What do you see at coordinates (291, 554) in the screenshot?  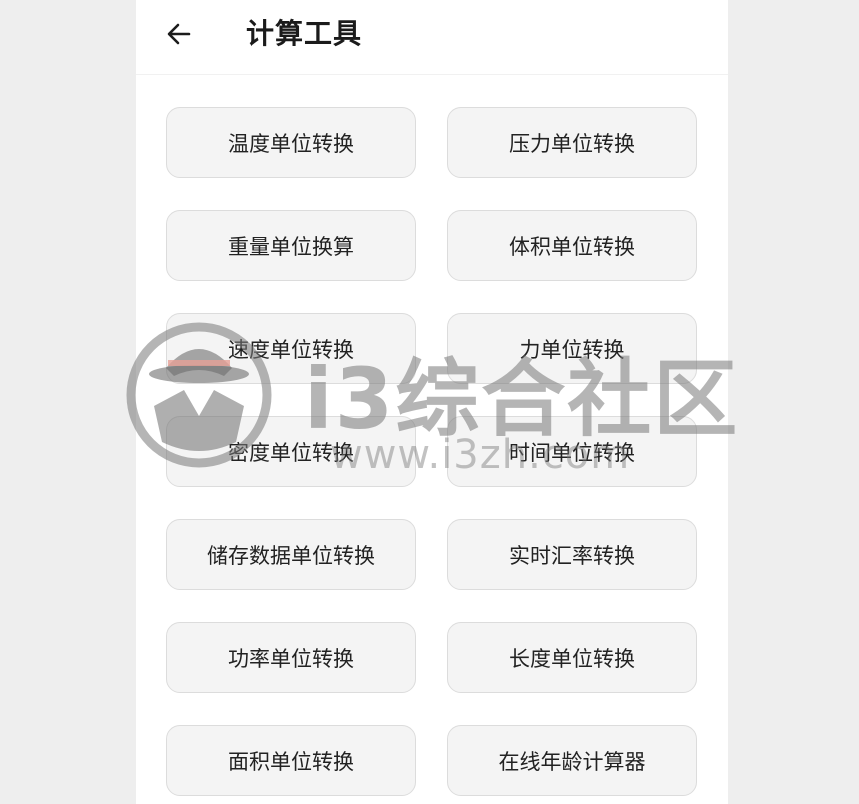 I see `tool-button-data-storage: 储存数据单位转换` at bounding box center [291, 554].